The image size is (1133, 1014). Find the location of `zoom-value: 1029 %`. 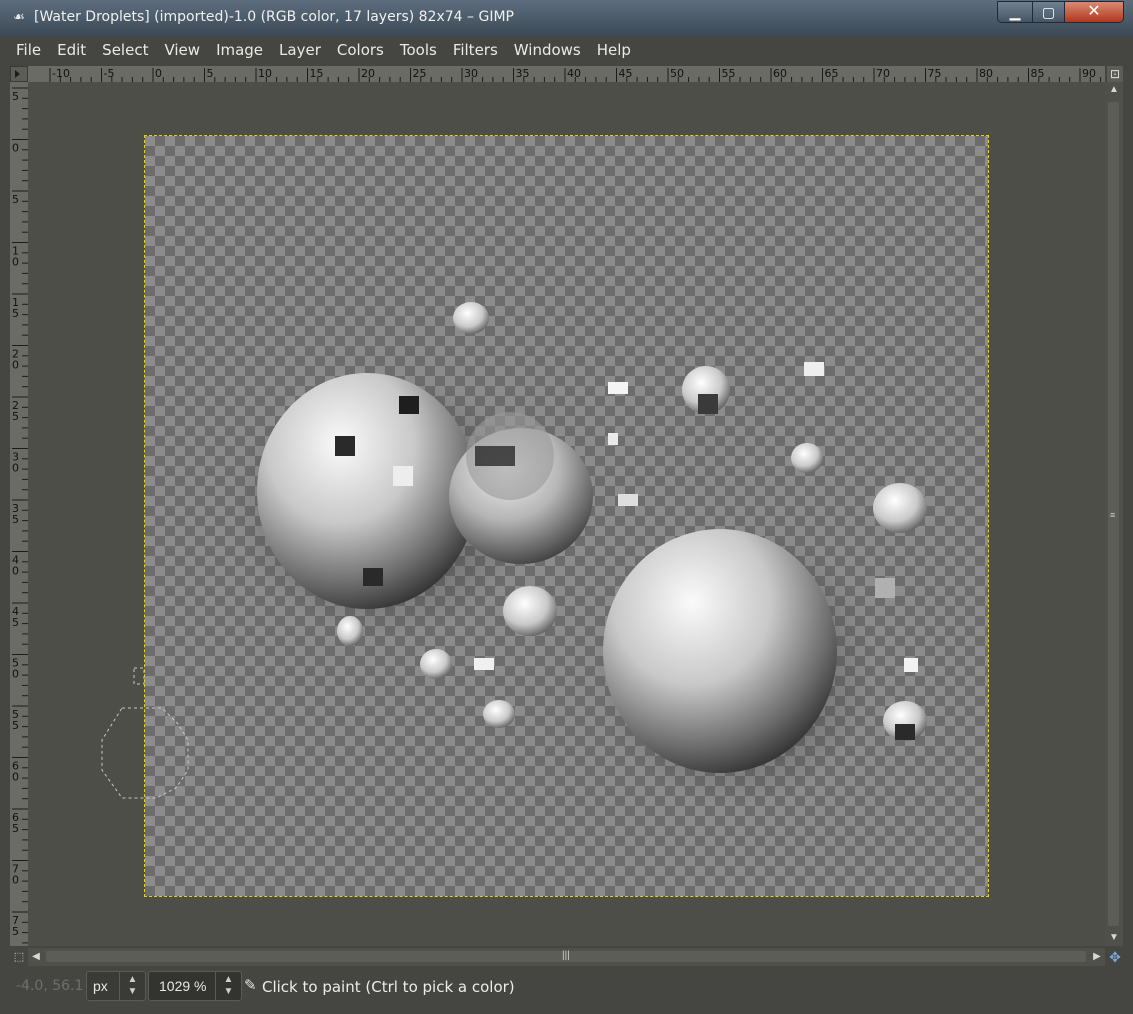

zoom-value: 1029 % is located at coordinates (183, 986).